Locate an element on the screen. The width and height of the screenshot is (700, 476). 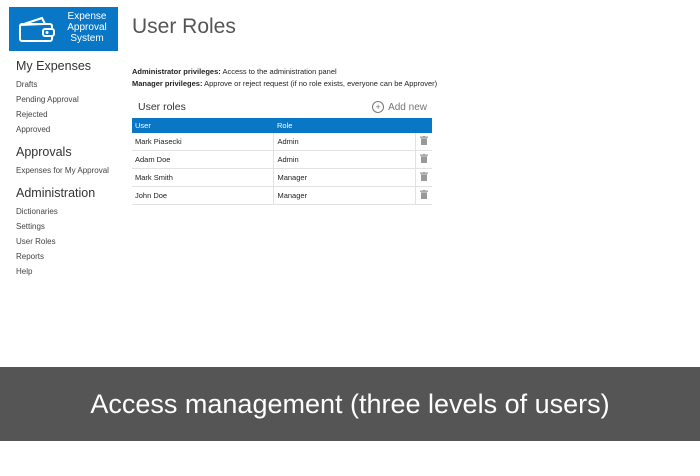
table-row: Mark Smith Manager is located at coordinates (282, 177).